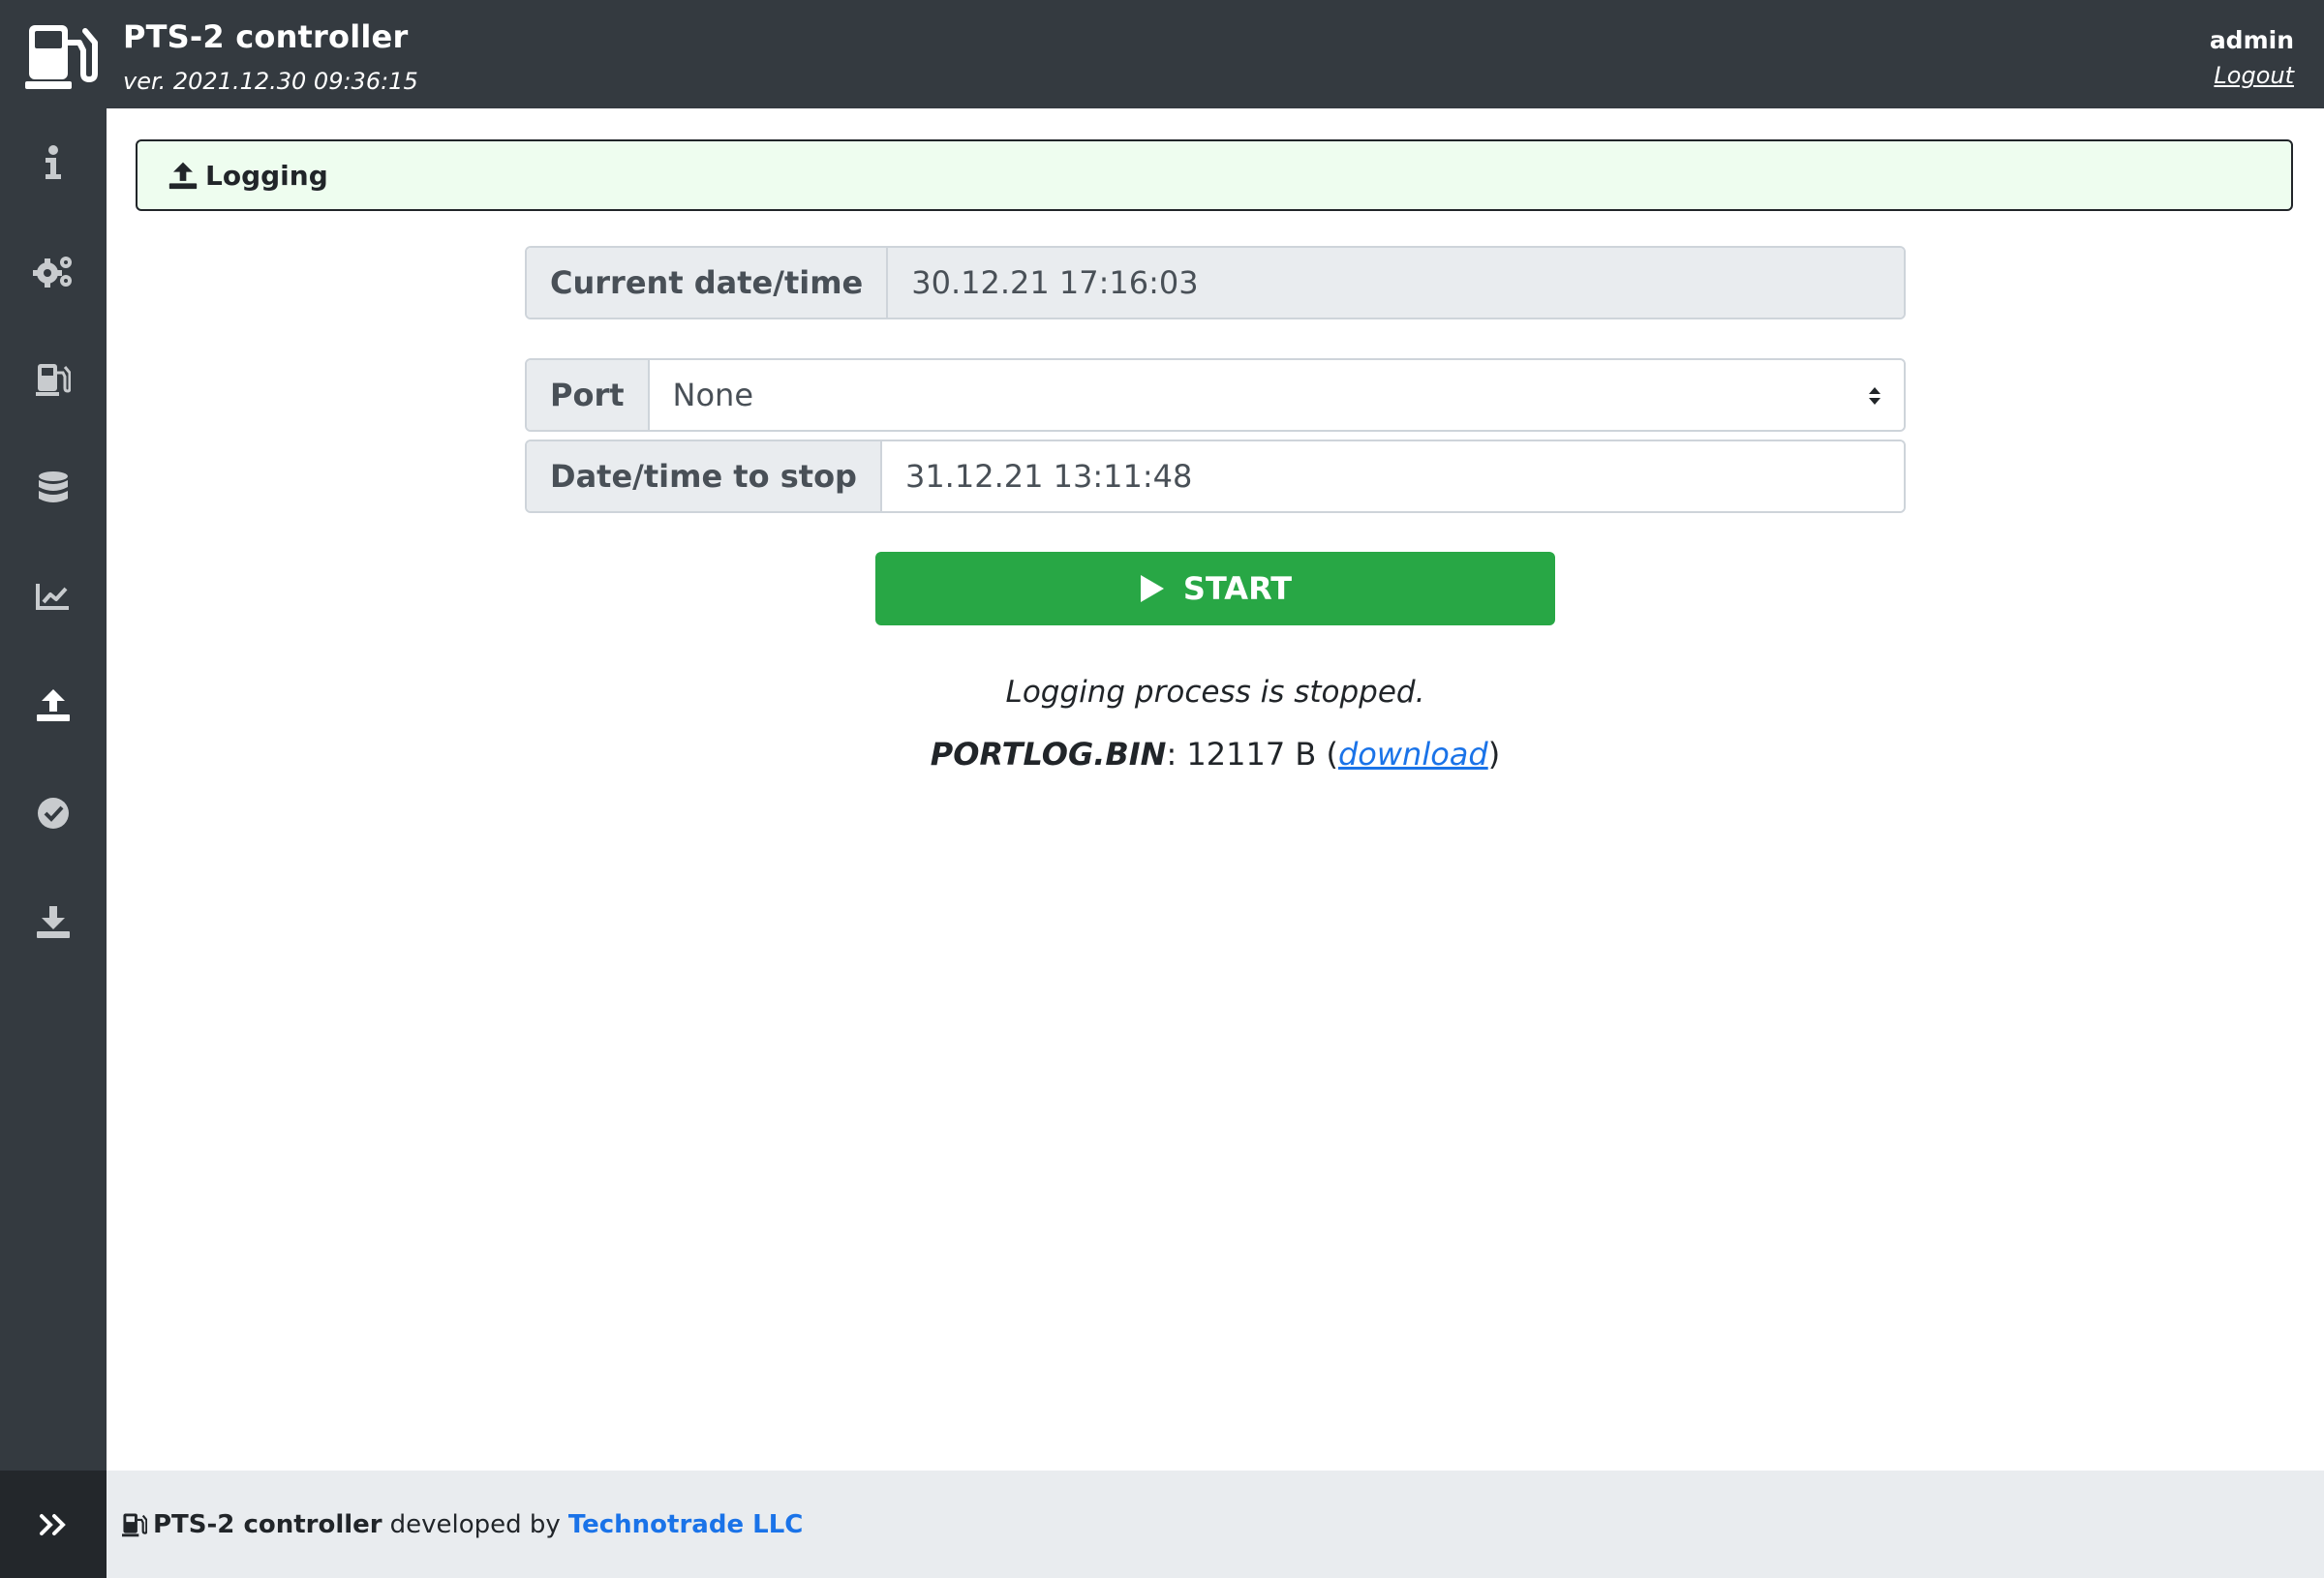 Image resolution: width=2324 pixels, height=1578 pixels. Describe the element at coordinates (686, 1524) in the screenshot. I see `footer-company-link: Technotrade LLC` at that location.